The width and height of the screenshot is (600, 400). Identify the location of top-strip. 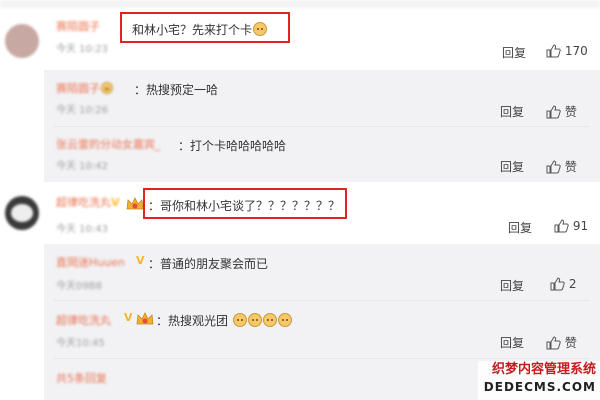
(300, 4).